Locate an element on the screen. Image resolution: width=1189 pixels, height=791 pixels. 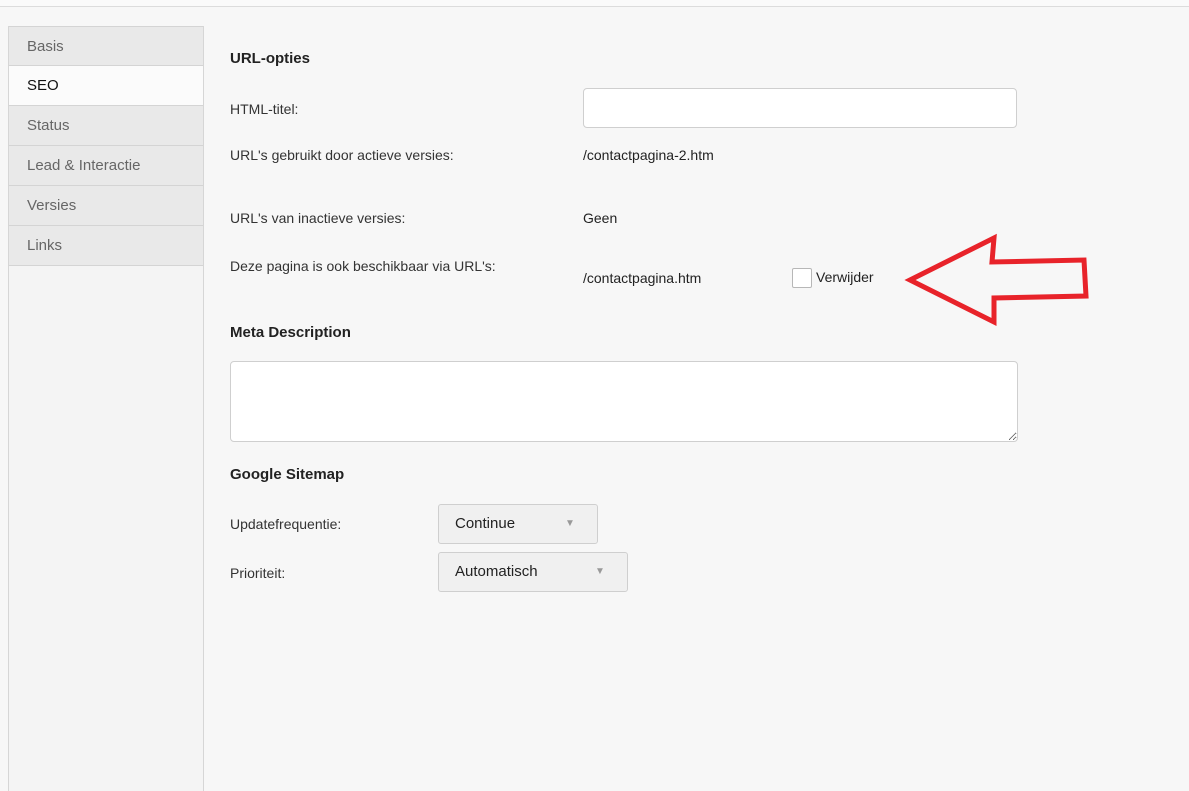
sidebar-item-links: Links is located at coordinates (106, 246).